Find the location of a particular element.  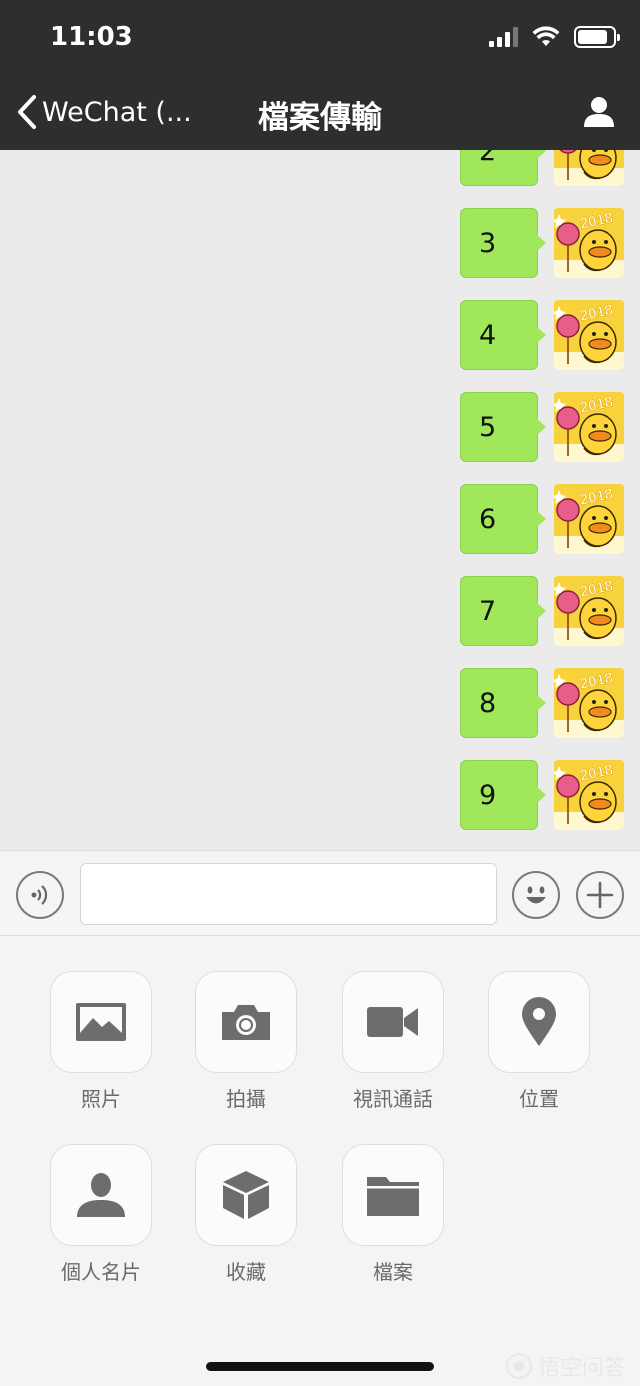

watermark-text: 悟空问答 is located at coordinates (581, 1368).